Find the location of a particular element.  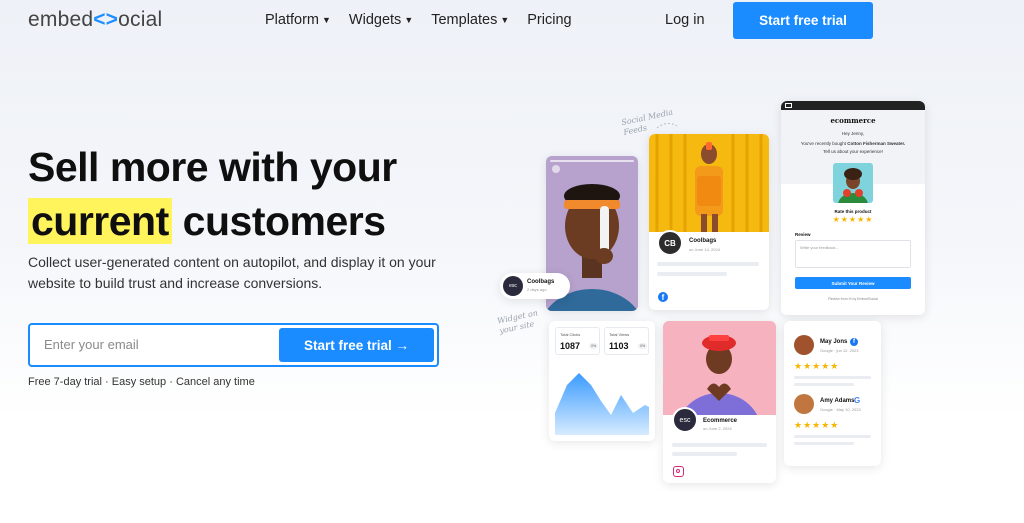

email-line: You've recently bought is located at coordinates (823, 143).